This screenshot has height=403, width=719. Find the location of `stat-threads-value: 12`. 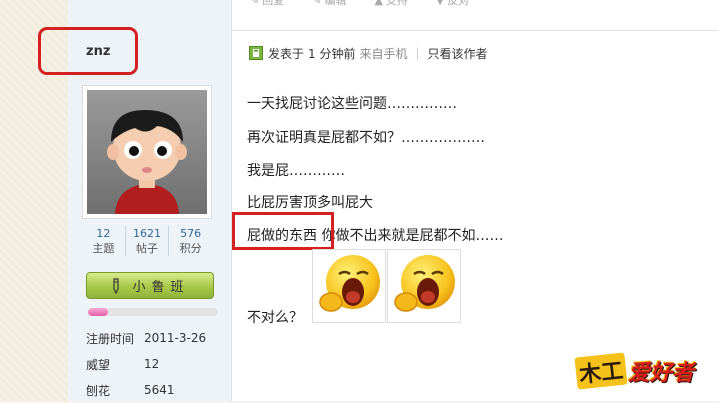

stat-threads-value: 12 is located at coordinates (103, 233).